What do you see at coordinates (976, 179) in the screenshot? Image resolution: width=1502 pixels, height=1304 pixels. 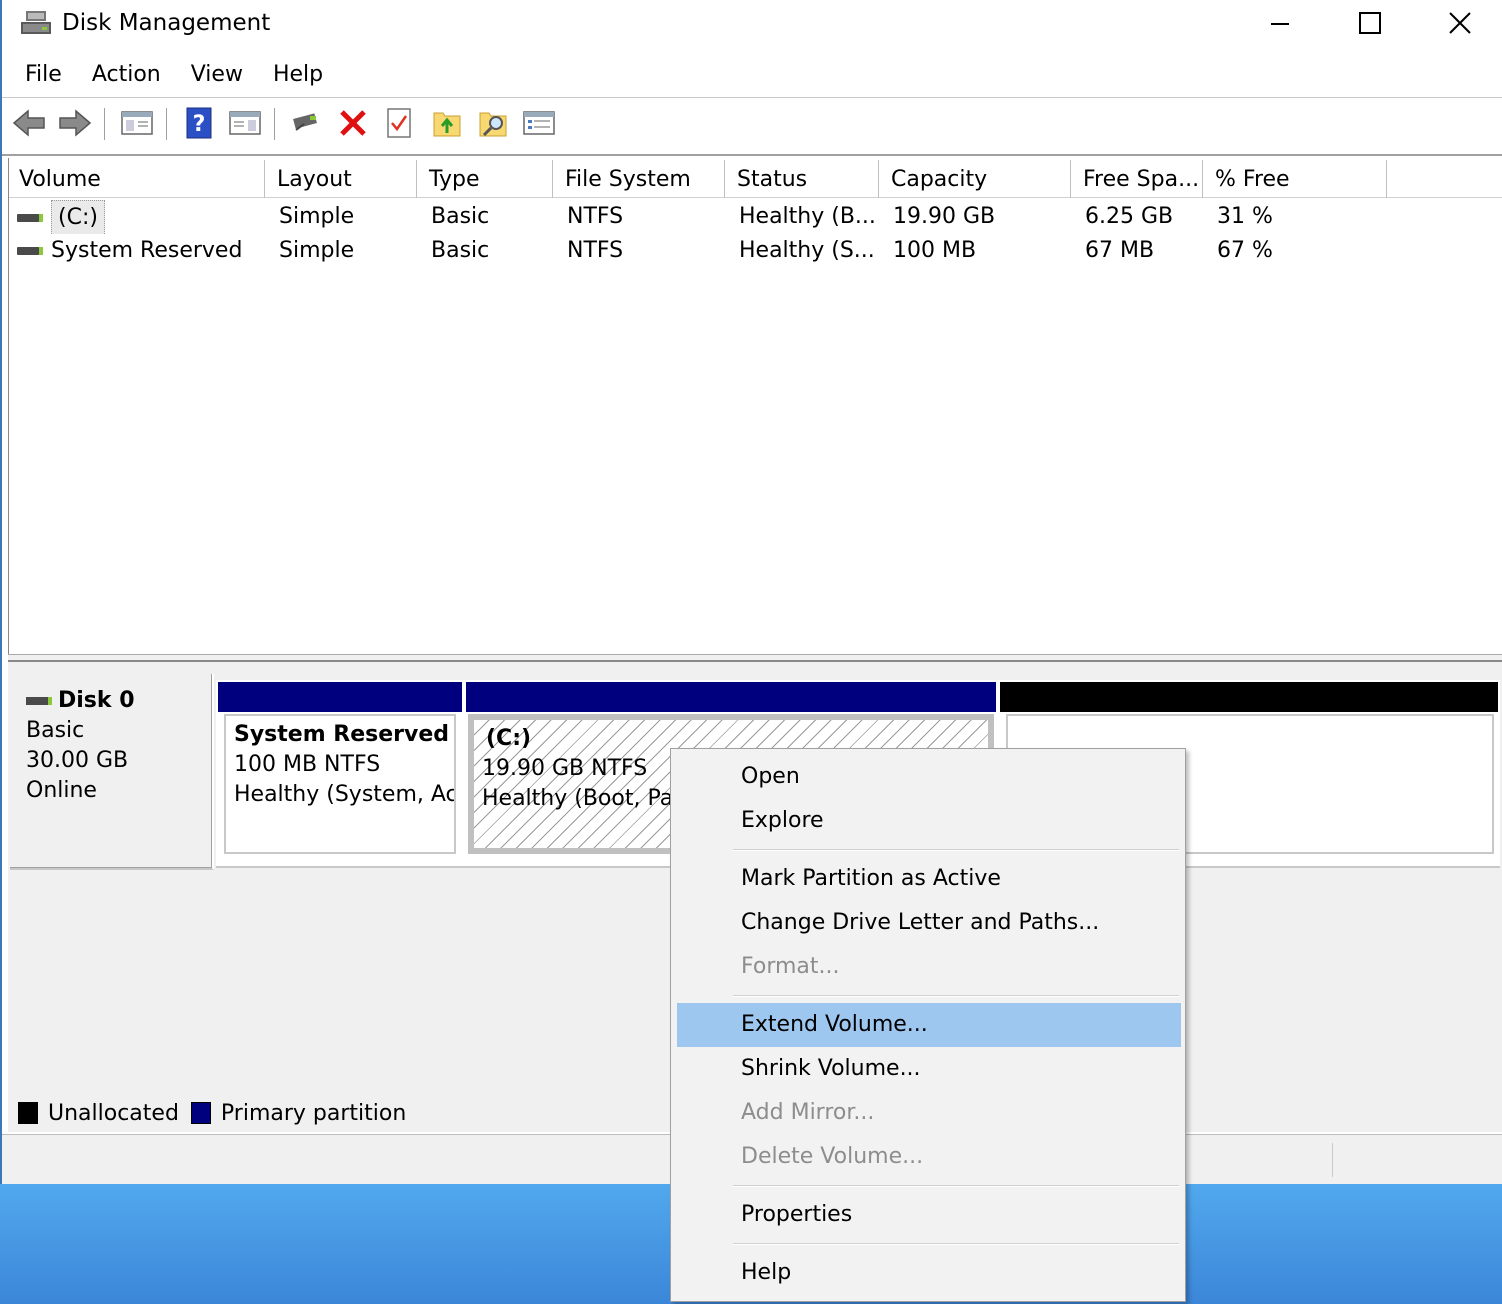 I see `column-header-capacity: Capacity` at bounding box center [976, 179].